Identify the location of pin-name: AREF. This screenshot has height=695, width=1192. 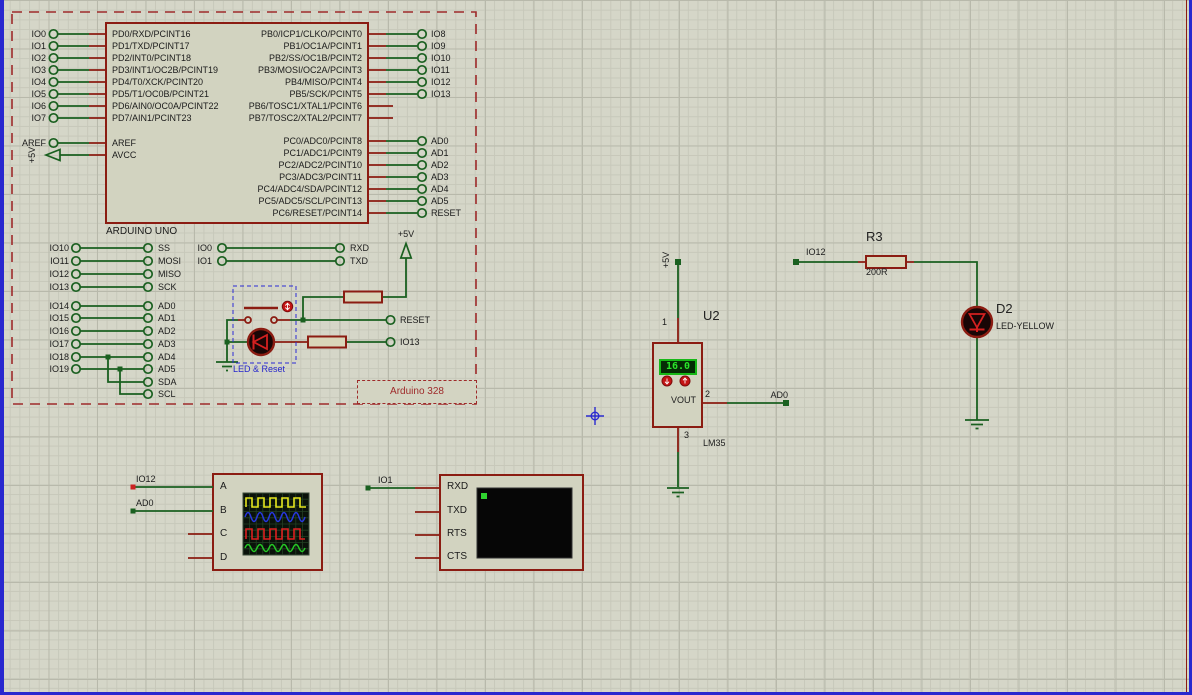
(124, 143).